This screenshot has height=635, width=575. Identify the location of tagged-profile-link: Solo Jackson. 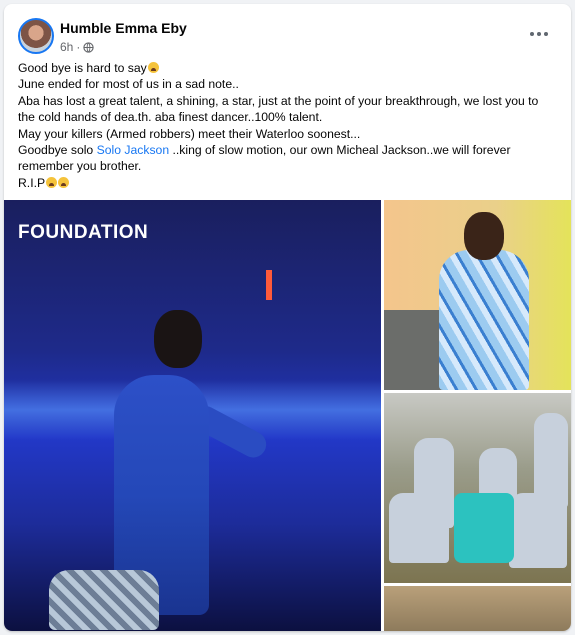
(133, 150).